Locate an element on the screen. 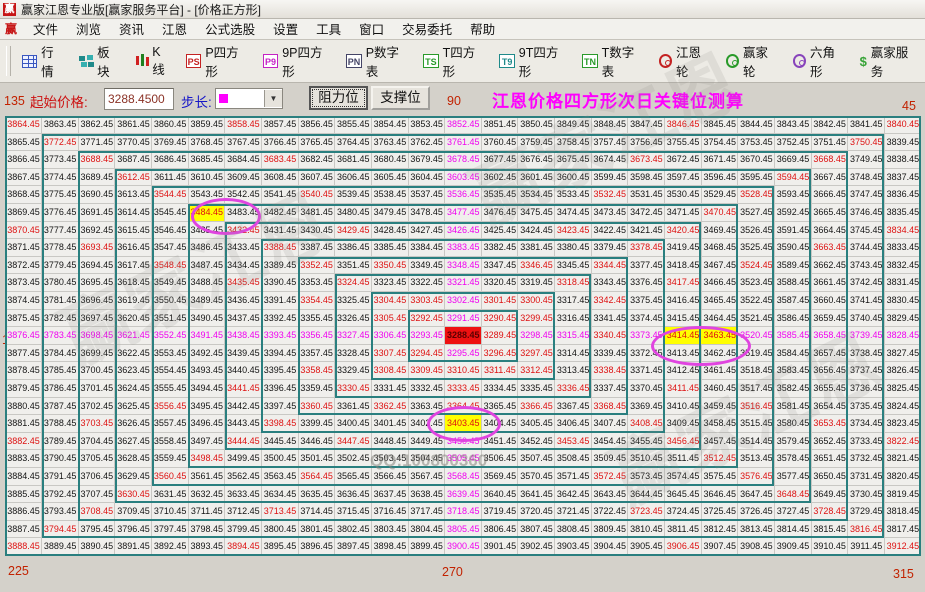  grid-cell: 3868.45 is located at coordinates (23, 195).